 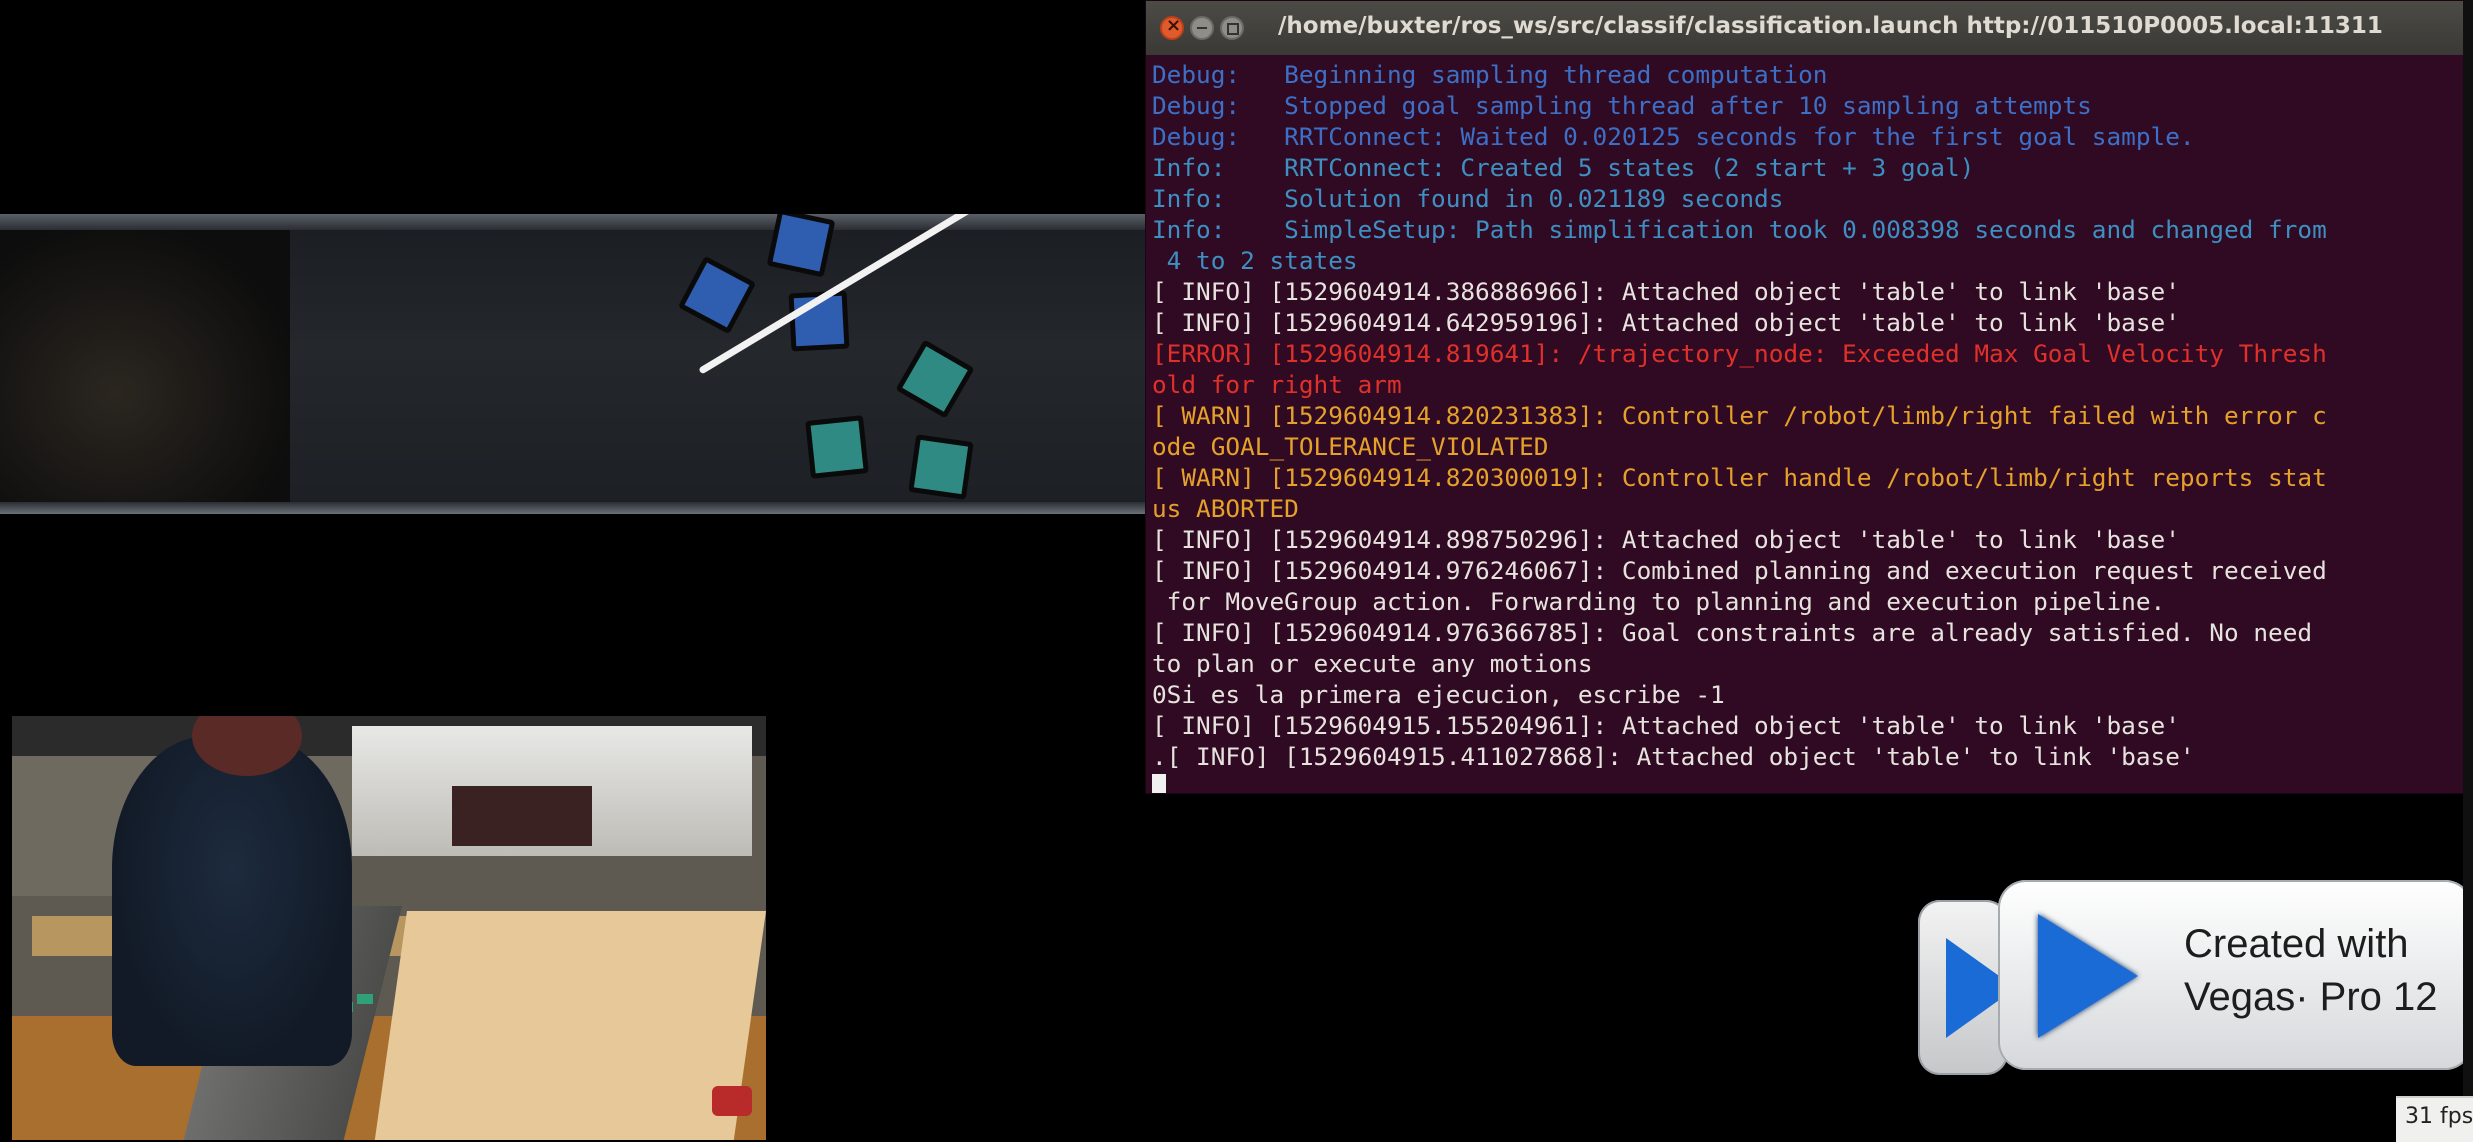 I want to click on person, so click(x=232, y=901).